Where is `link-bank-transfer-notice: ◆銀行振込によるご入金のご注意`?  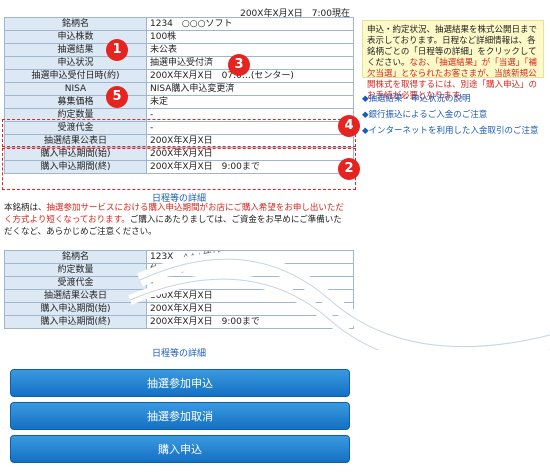 link-bank-transfer-notice: ◆銀行振込によるご入金のご注意 is located at coordinates (424, 114).